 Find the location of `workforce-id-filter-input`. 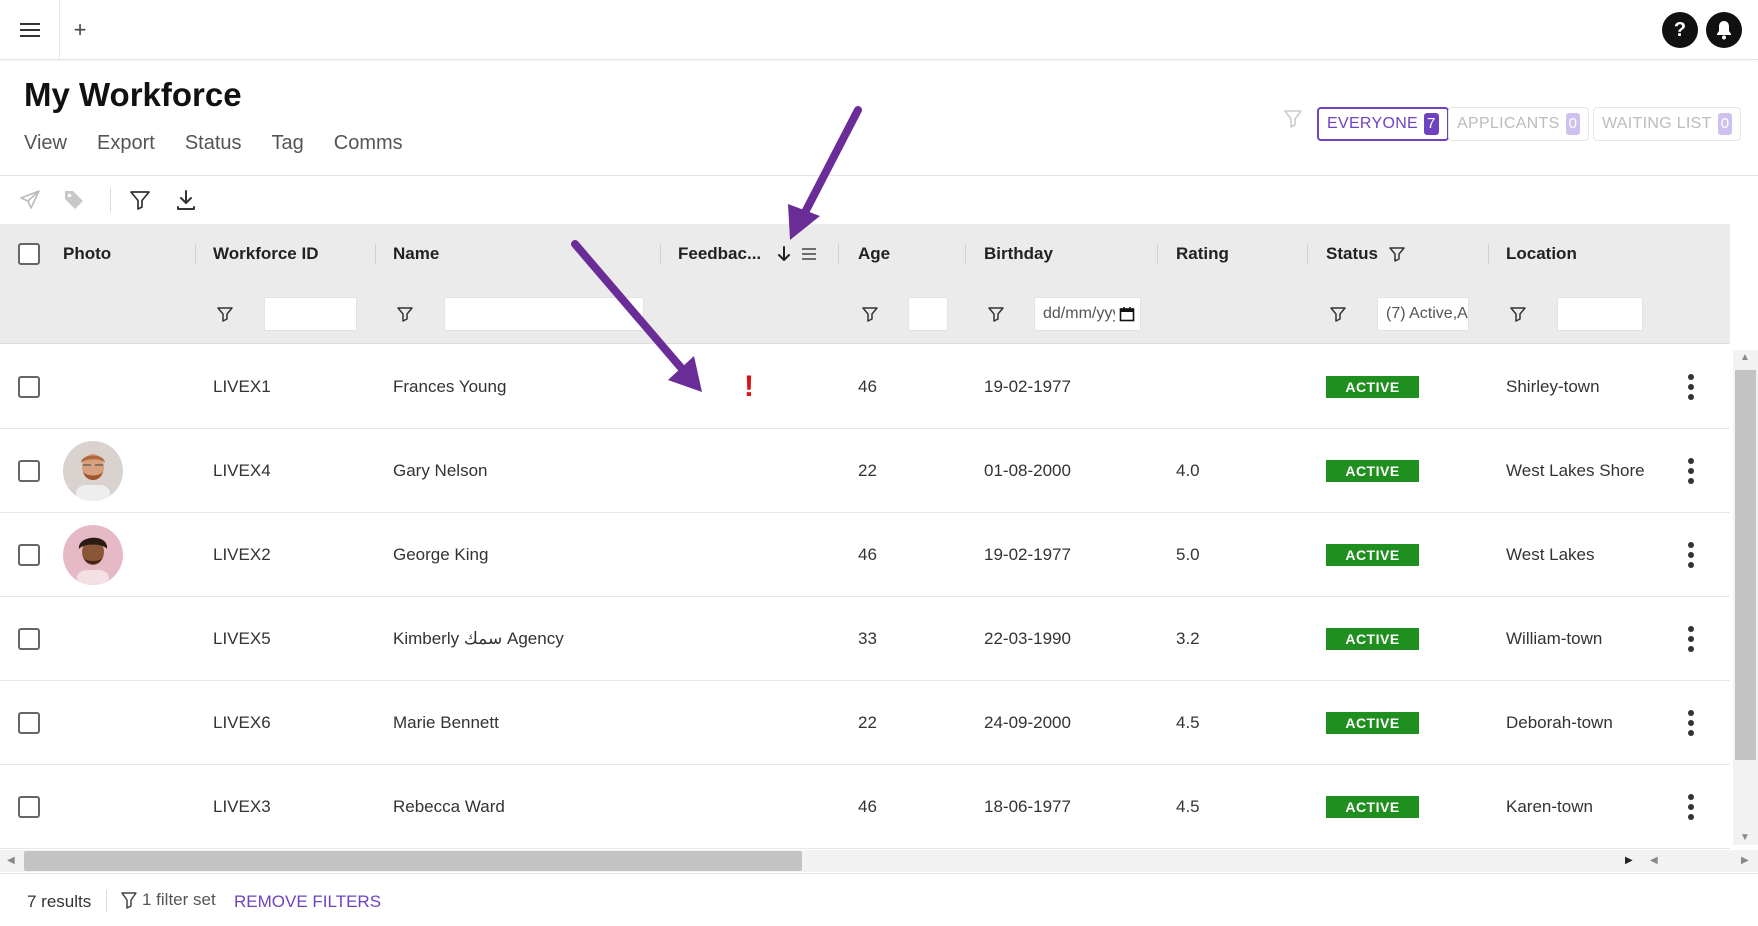

workforce-id-filter-input is located at coordinates (310, 314).